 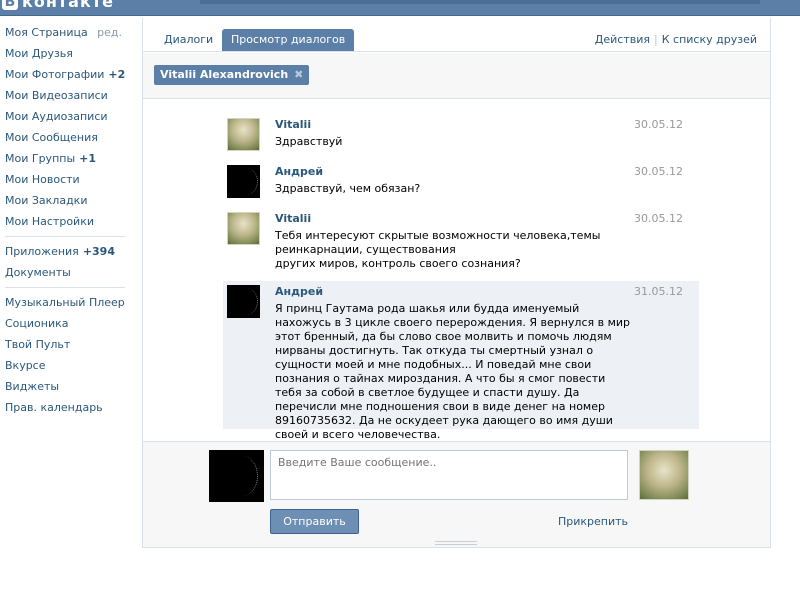 I want to click on top-header-bar: В контакте, so click(x=400, y=8).